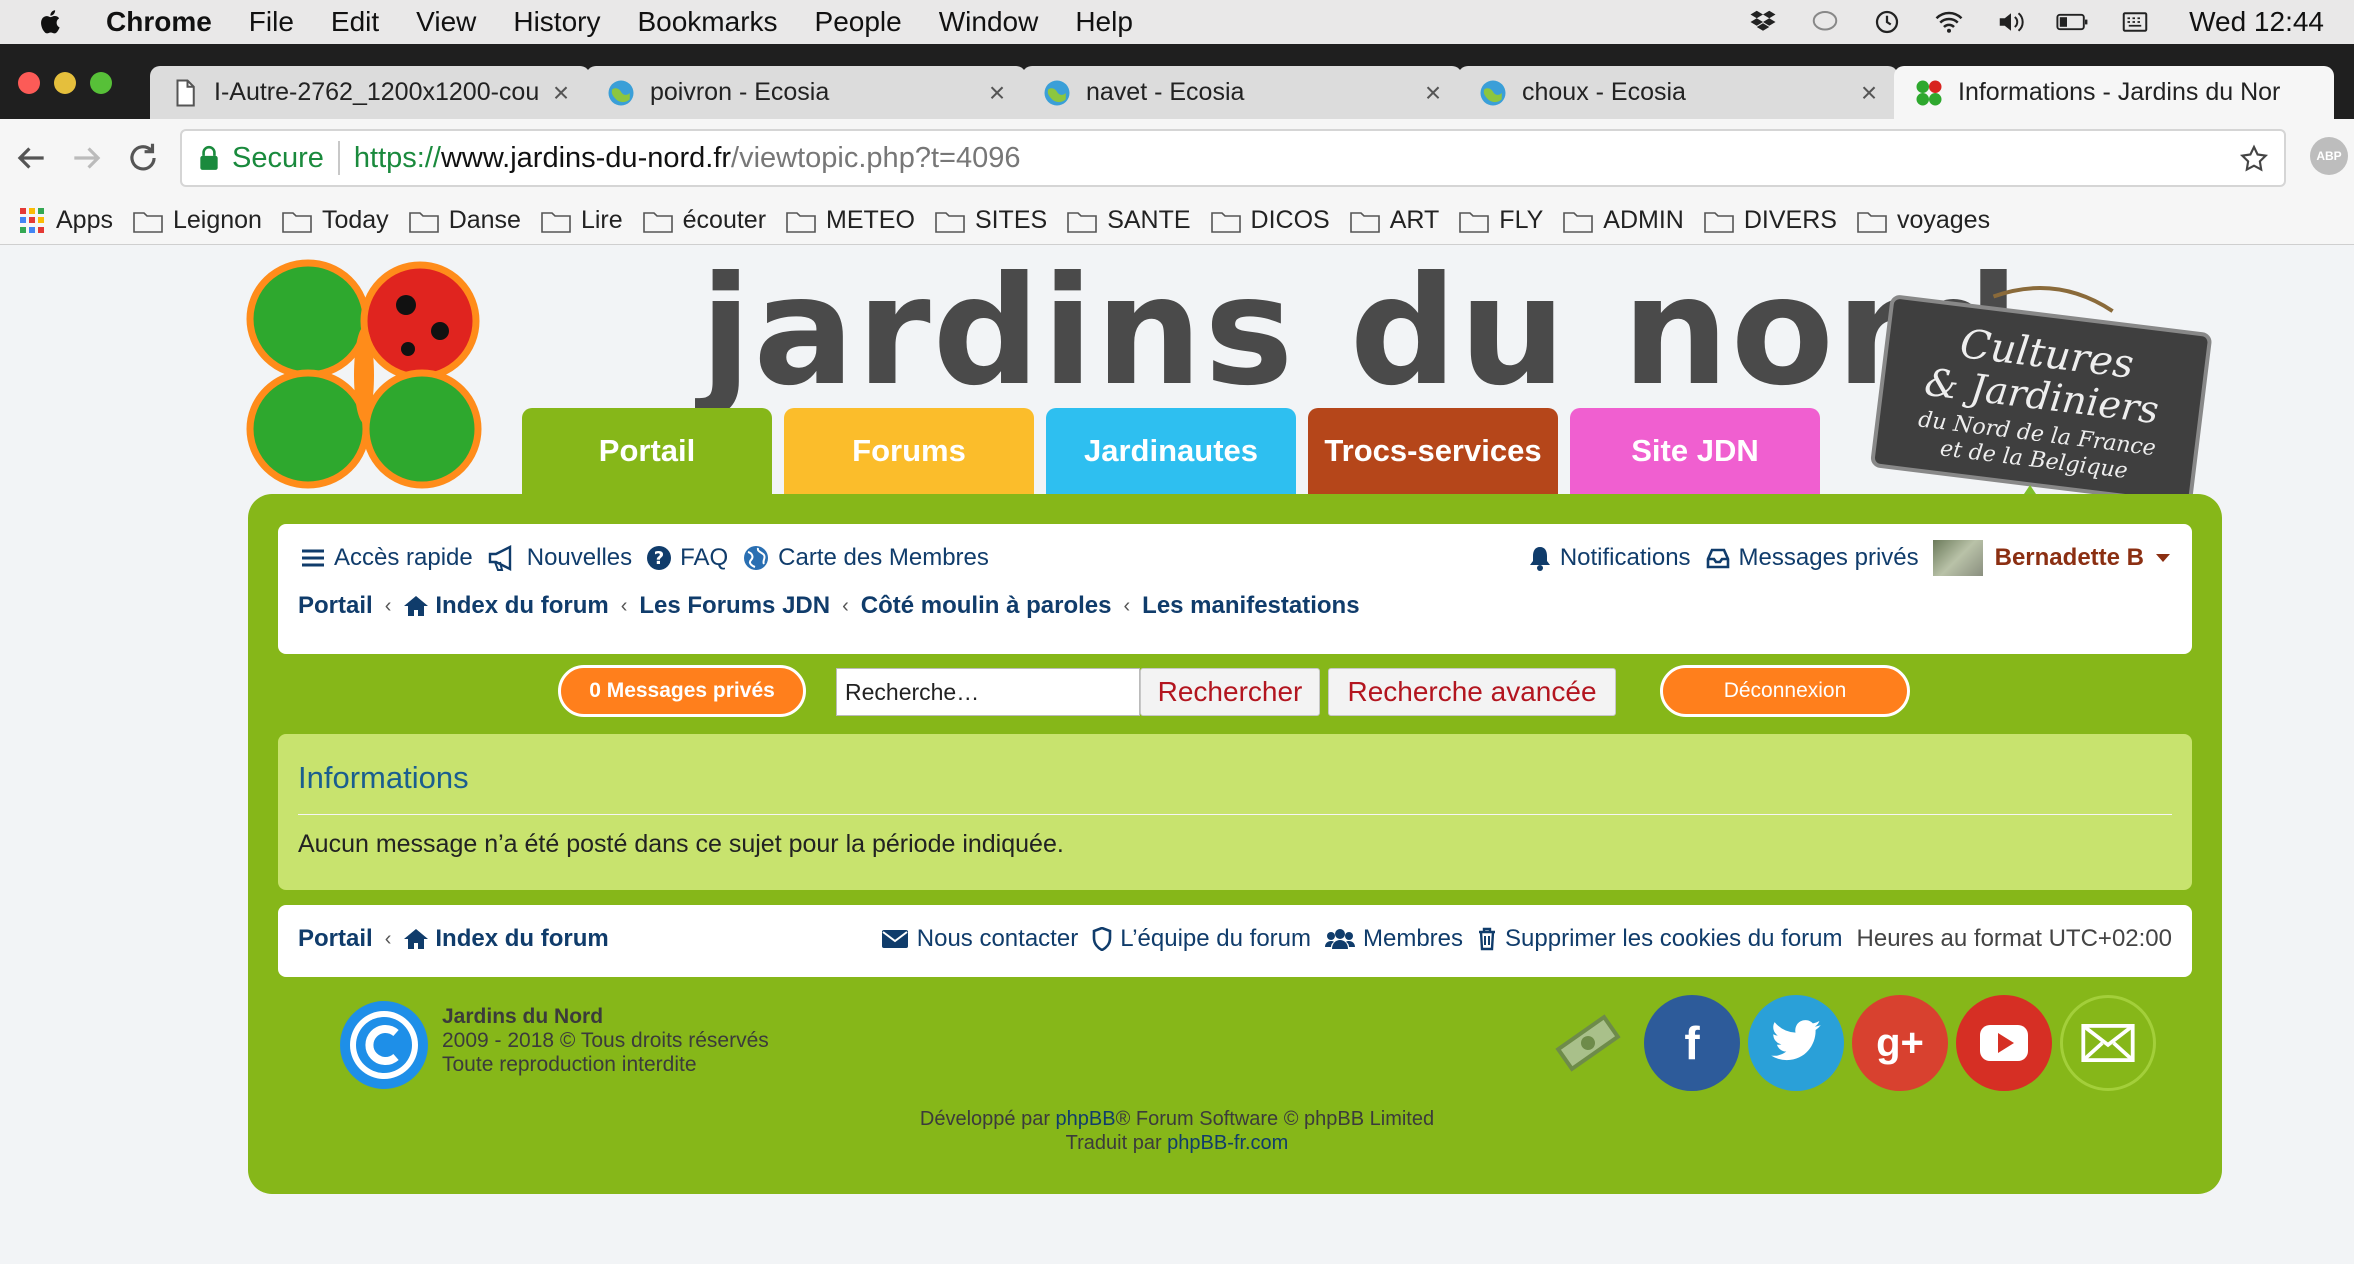 The image size is (2354, 1264). What do you see at coordinates (707, 22) in the screenshot?
I see `menu-bookmarks: Bookmarks` at bounding box center [707, 22].